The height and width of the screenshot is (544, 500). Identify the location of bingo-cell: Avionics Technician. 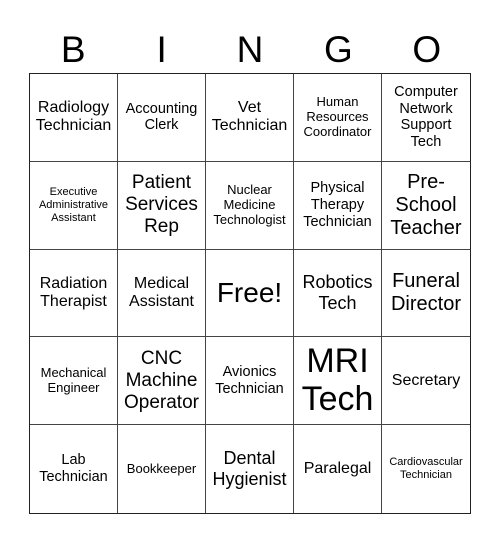
(250, 381).